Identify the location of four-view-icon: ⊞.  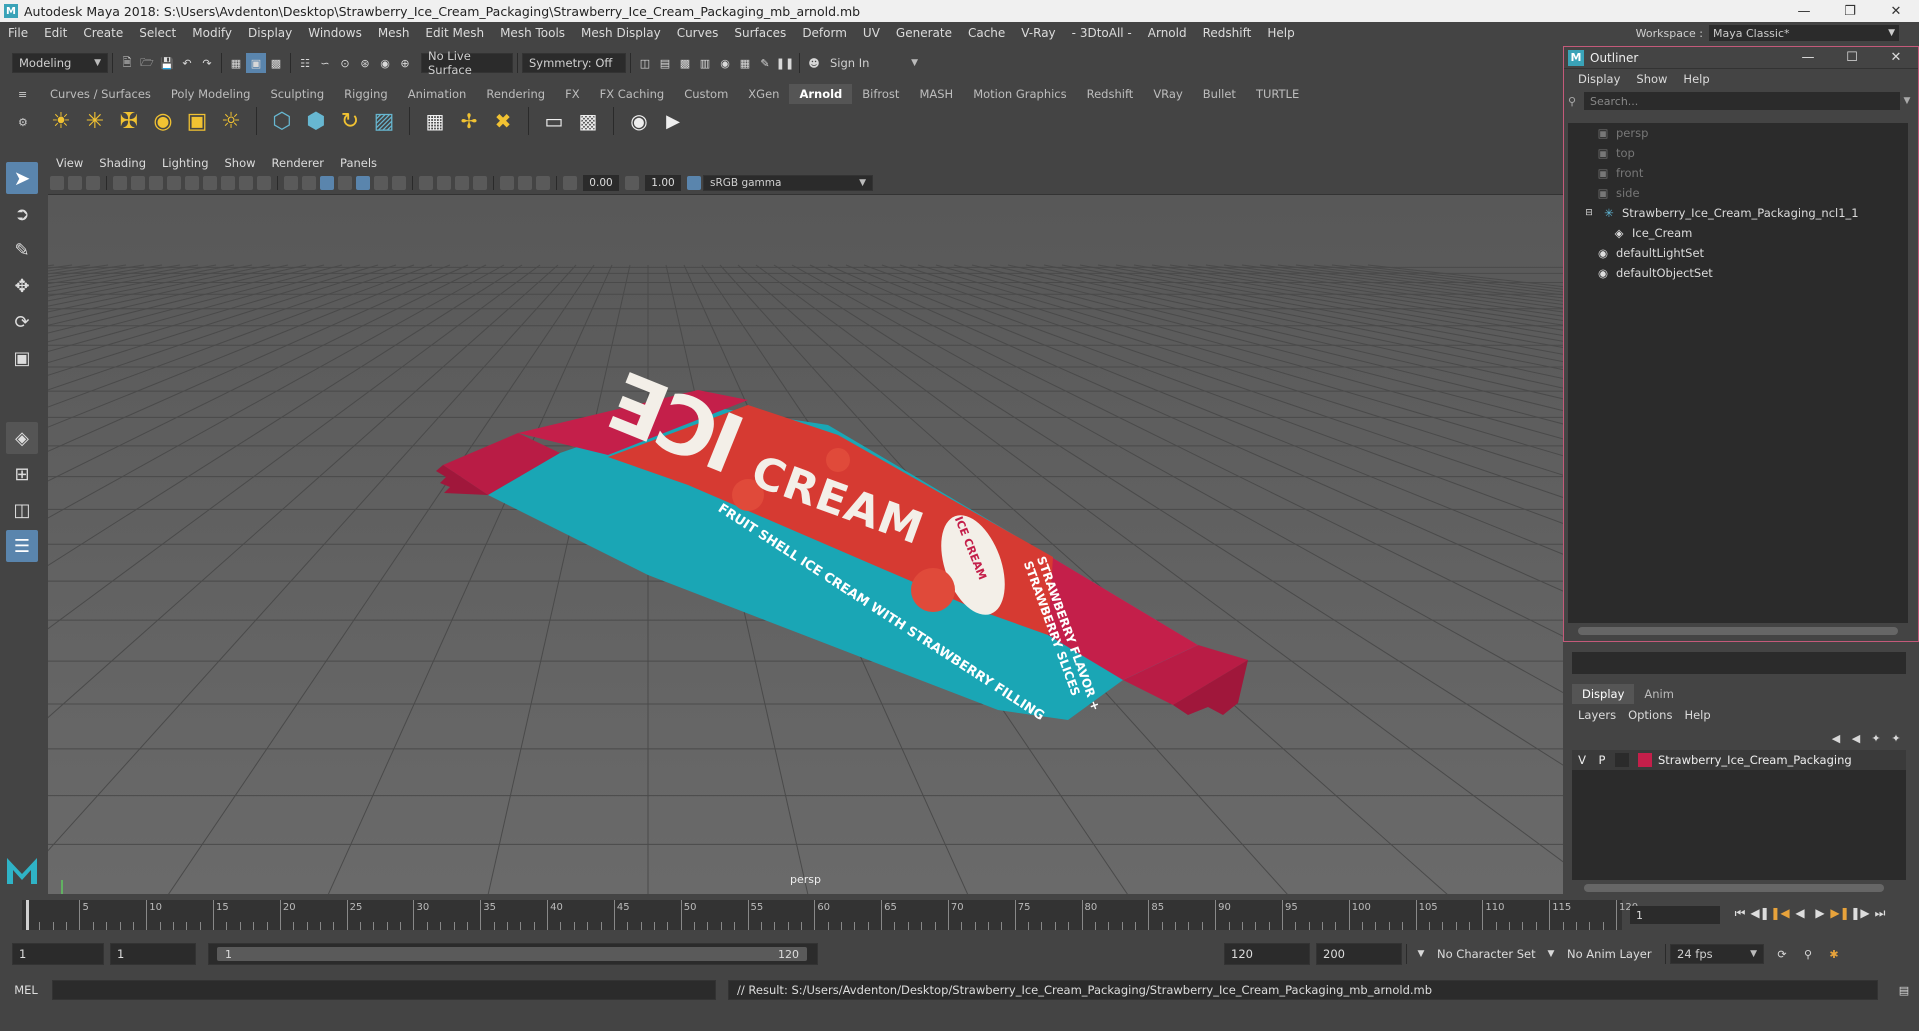
(22, 474).